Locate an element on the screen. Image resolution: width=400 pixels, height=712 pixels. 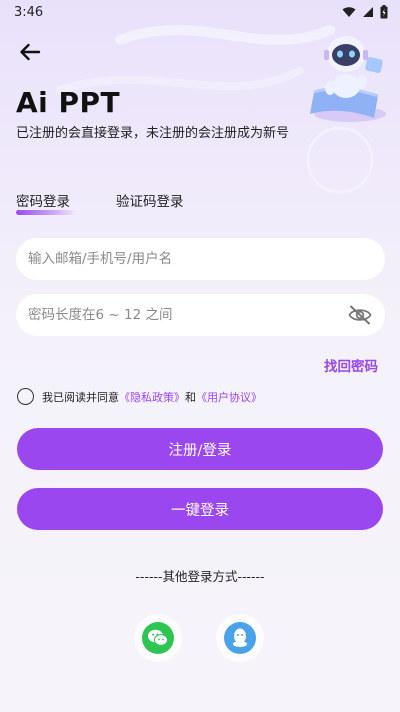
qq-icon is located at coordinates (240, 638).